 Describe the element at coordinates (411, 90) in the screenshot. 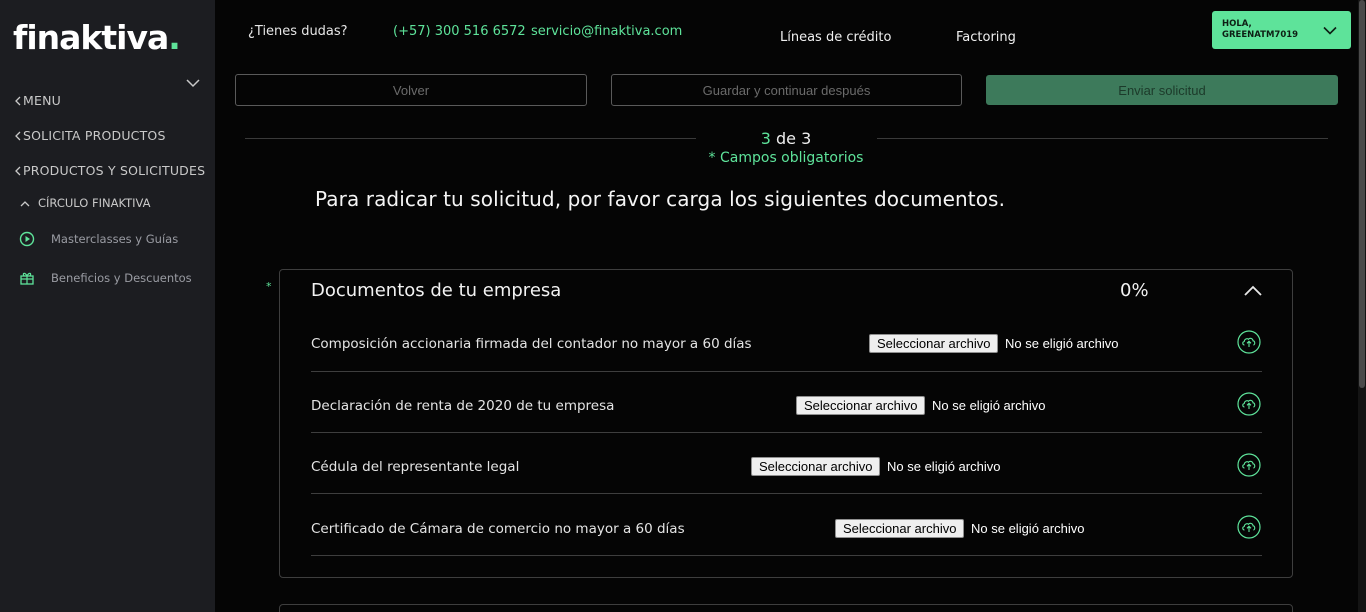

I see `back-button: Volver` at that location.